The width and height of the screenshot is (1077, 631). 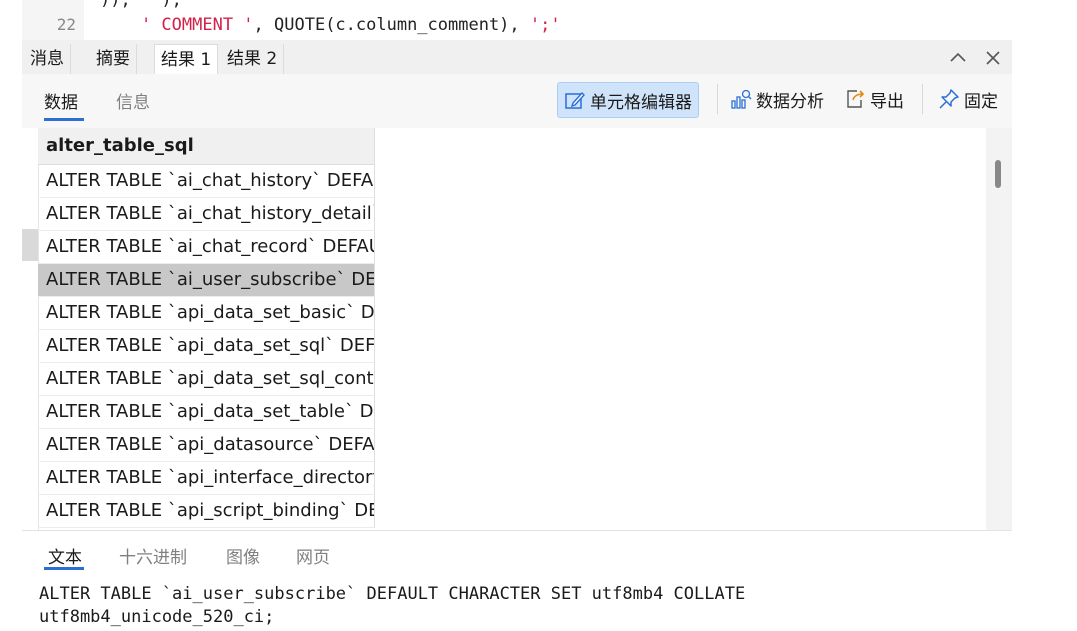 What do you see at coordinates (65, 555) in the screenshot?
I see `tab-text: 文本` at bounding box center [65, 555].